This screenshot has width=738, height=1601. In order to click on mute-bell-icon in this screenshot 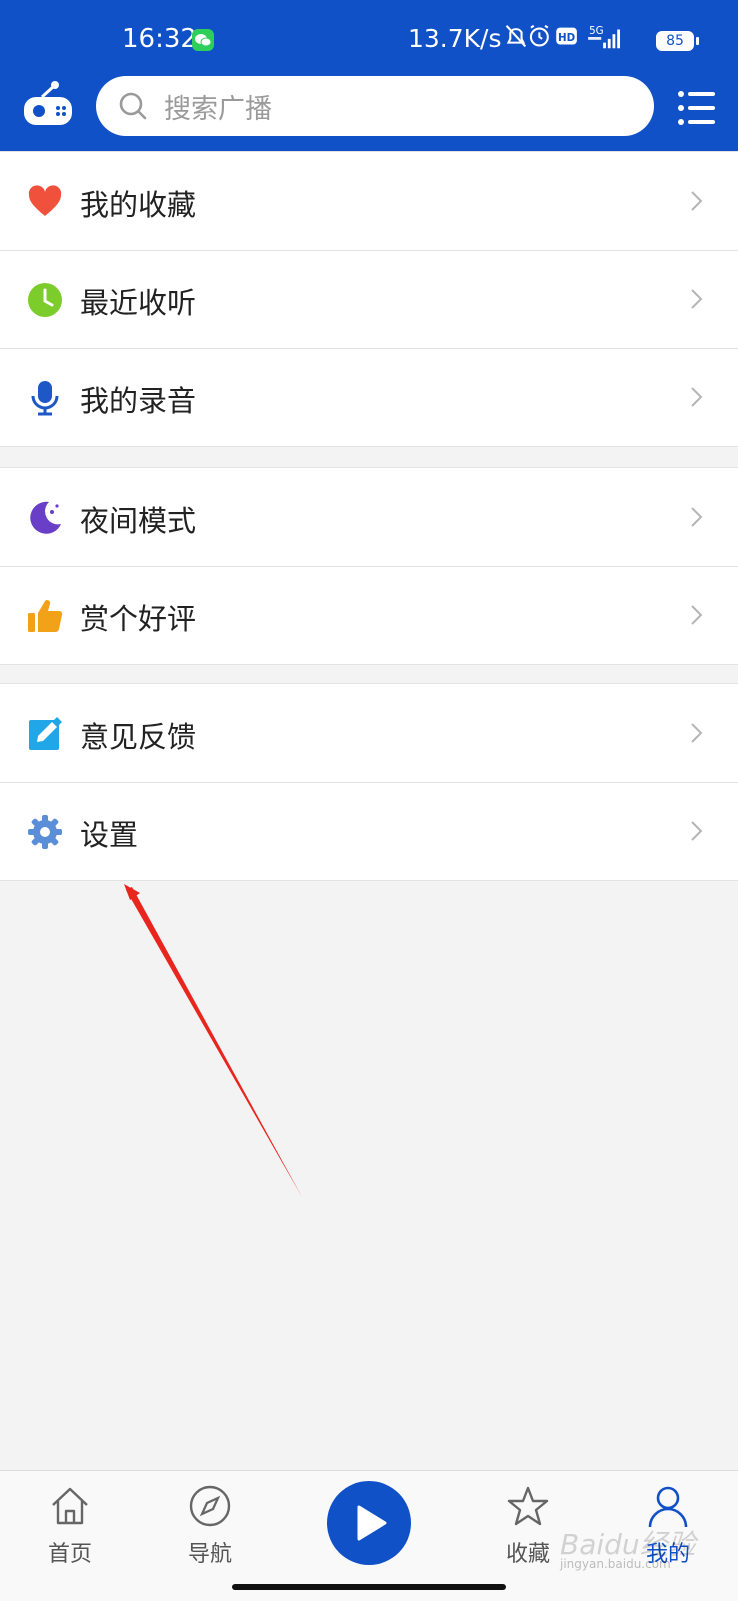, I will do `click(516, 36)`.